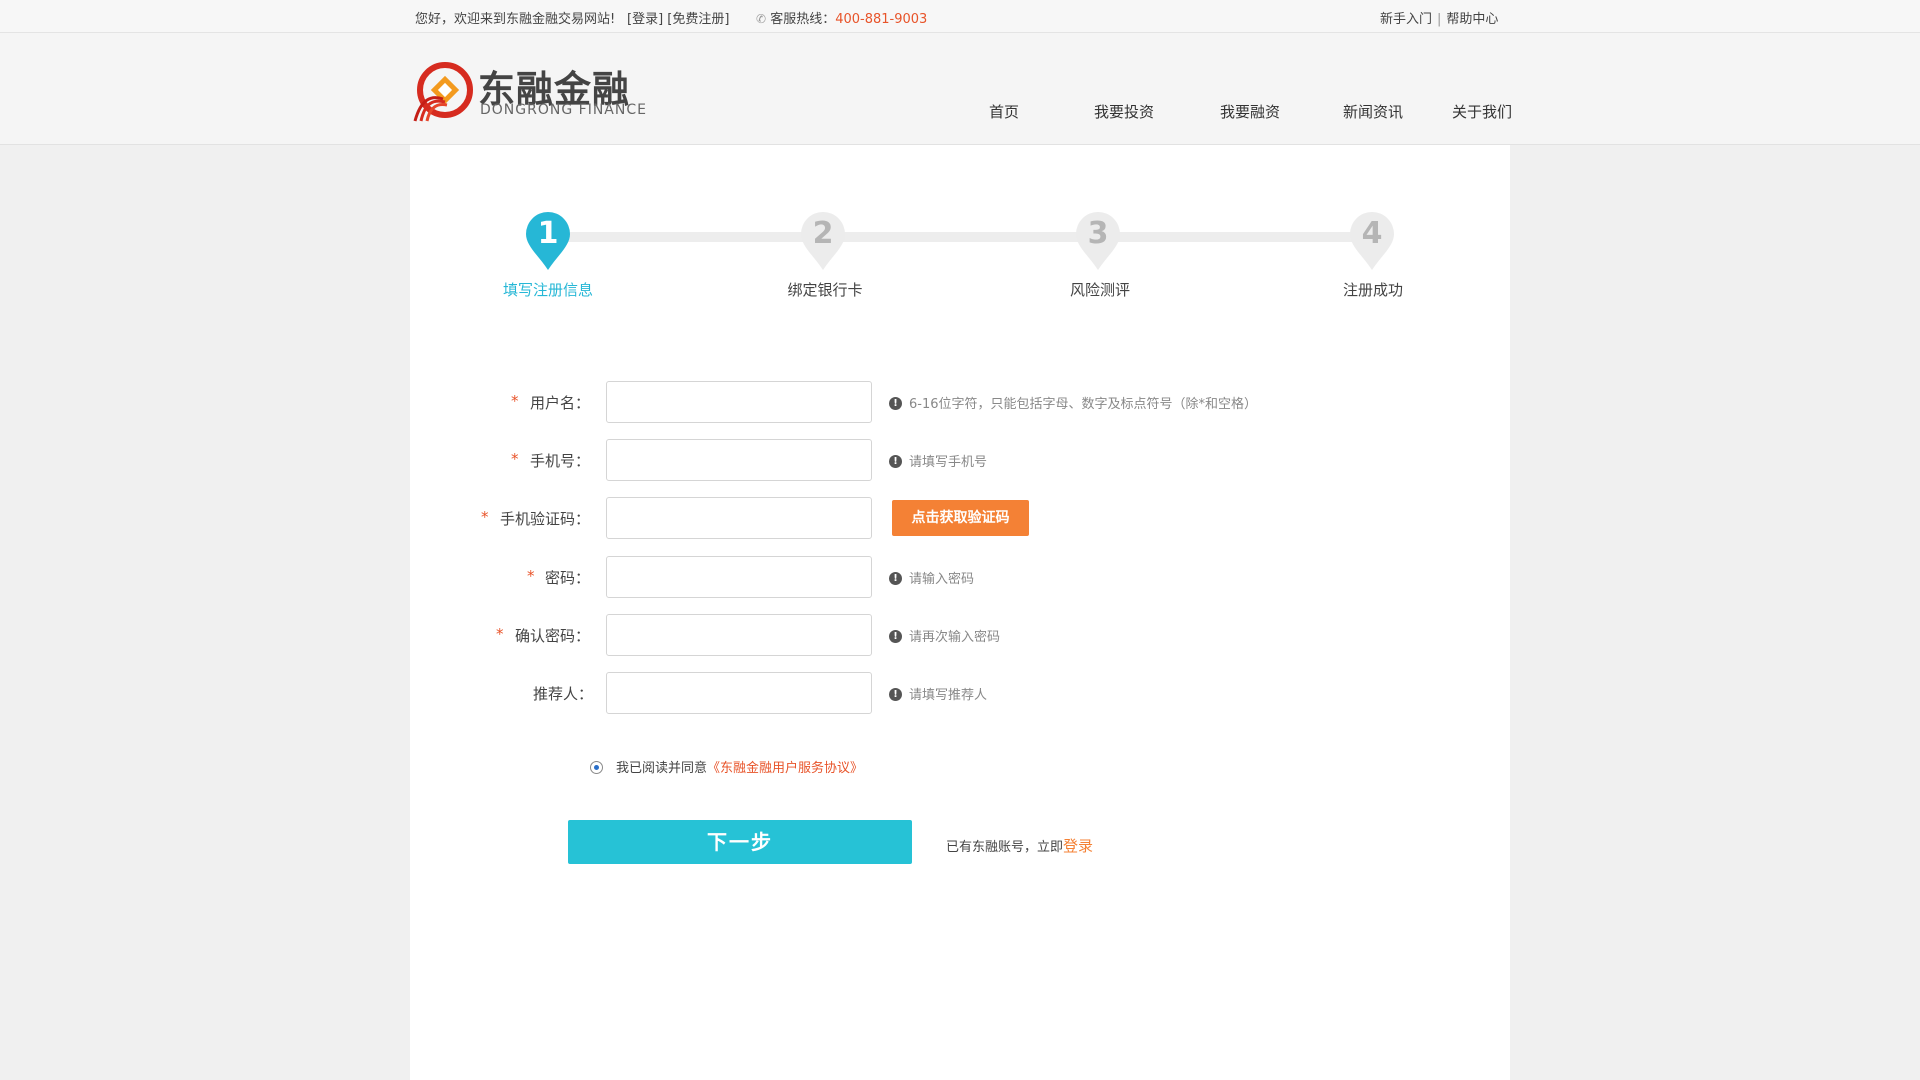  I want to click on confirm-password-label: 确认密码：, so click(553, 636).